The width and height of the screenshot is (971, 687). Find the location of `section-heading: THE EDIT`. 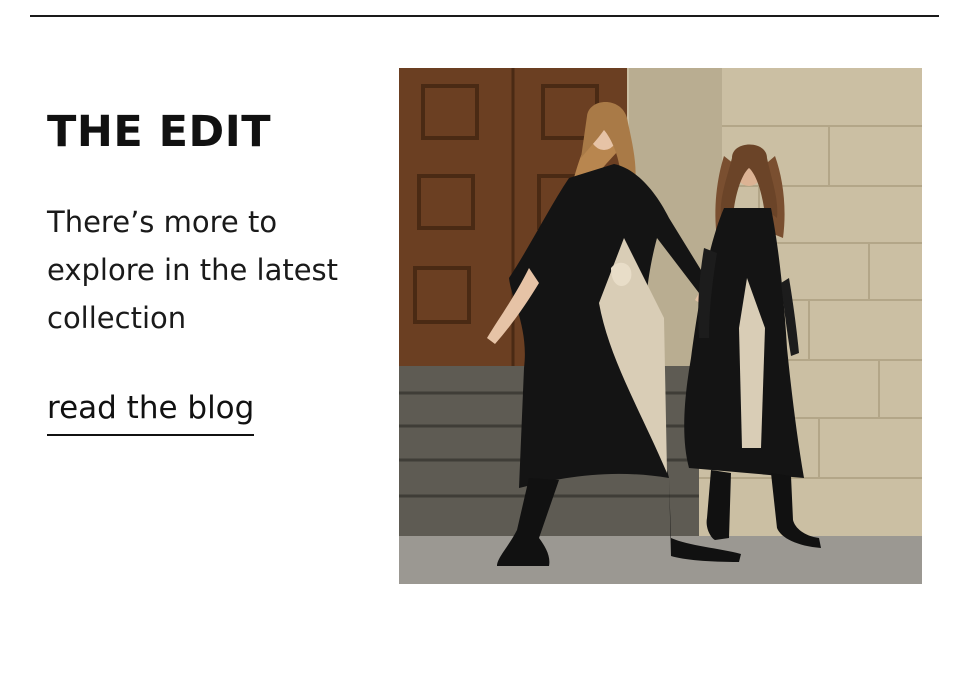

section-heading: THE EDIT is located at coordinates (159, 132).